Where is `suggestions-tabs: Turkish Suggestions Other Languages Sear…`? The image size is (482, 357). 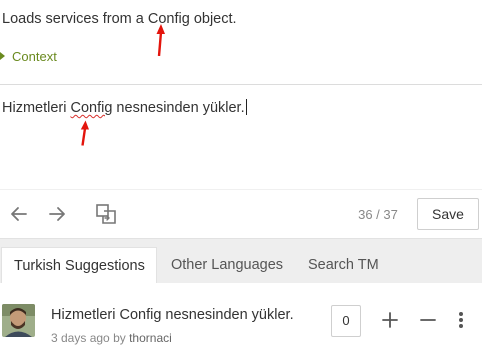 suggestions-tabs: Turkish Suggestions Other Languages Sear… is located at coordinates (241, 261).